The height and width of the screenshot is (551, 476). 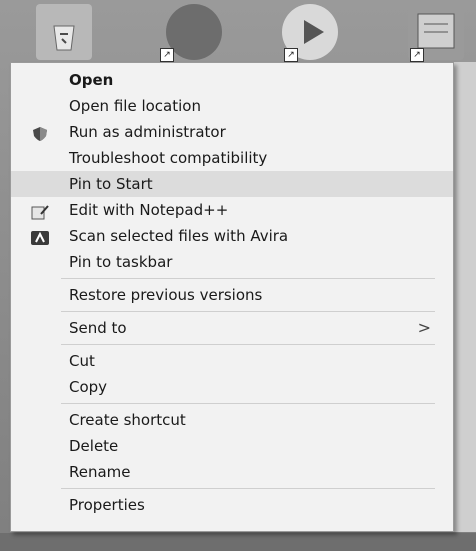 I want to click on menu-item-label: Cut, so click(x=82, y=361).